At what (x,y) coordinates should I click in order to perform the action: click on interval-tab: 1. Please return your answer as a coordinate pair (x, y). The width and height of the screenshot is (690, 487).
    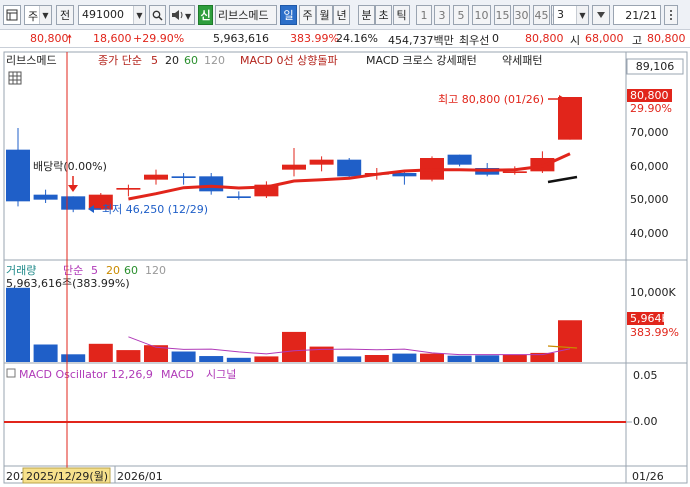
    Looking at the image, I should click on (424, 15).